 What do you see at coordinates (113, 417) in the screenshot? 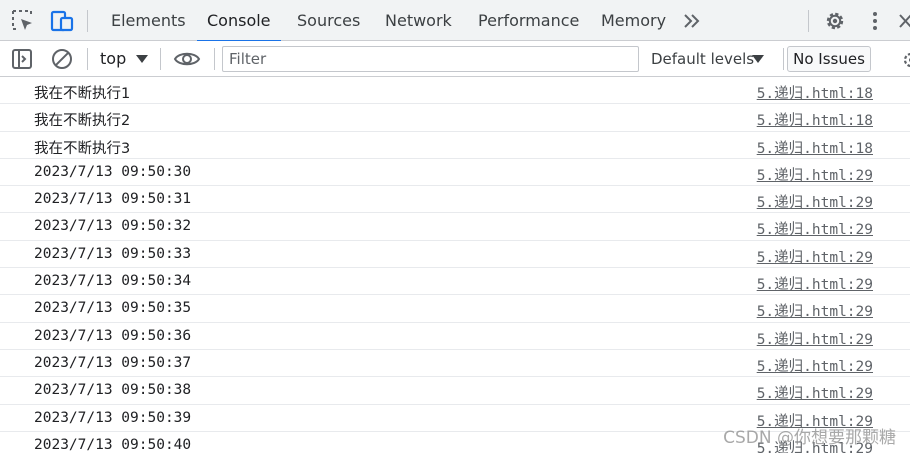
I see `message-text: 2023/7/13 09:50:39` at bounding box center [113, 417].